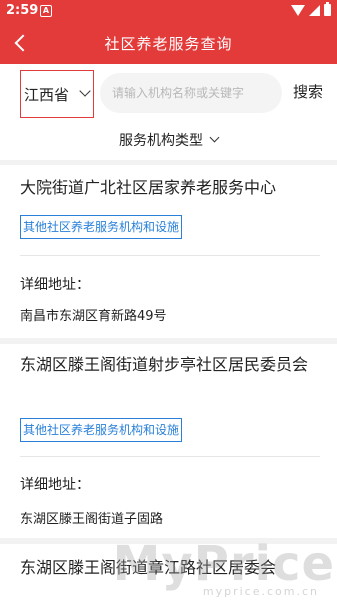 The height and width of the screenshot is (600, 337). What do you see at coordinates (223, 564) in the screenshot?
I see `watermark-logo: MyPrice` at bounding box center [223, 564].